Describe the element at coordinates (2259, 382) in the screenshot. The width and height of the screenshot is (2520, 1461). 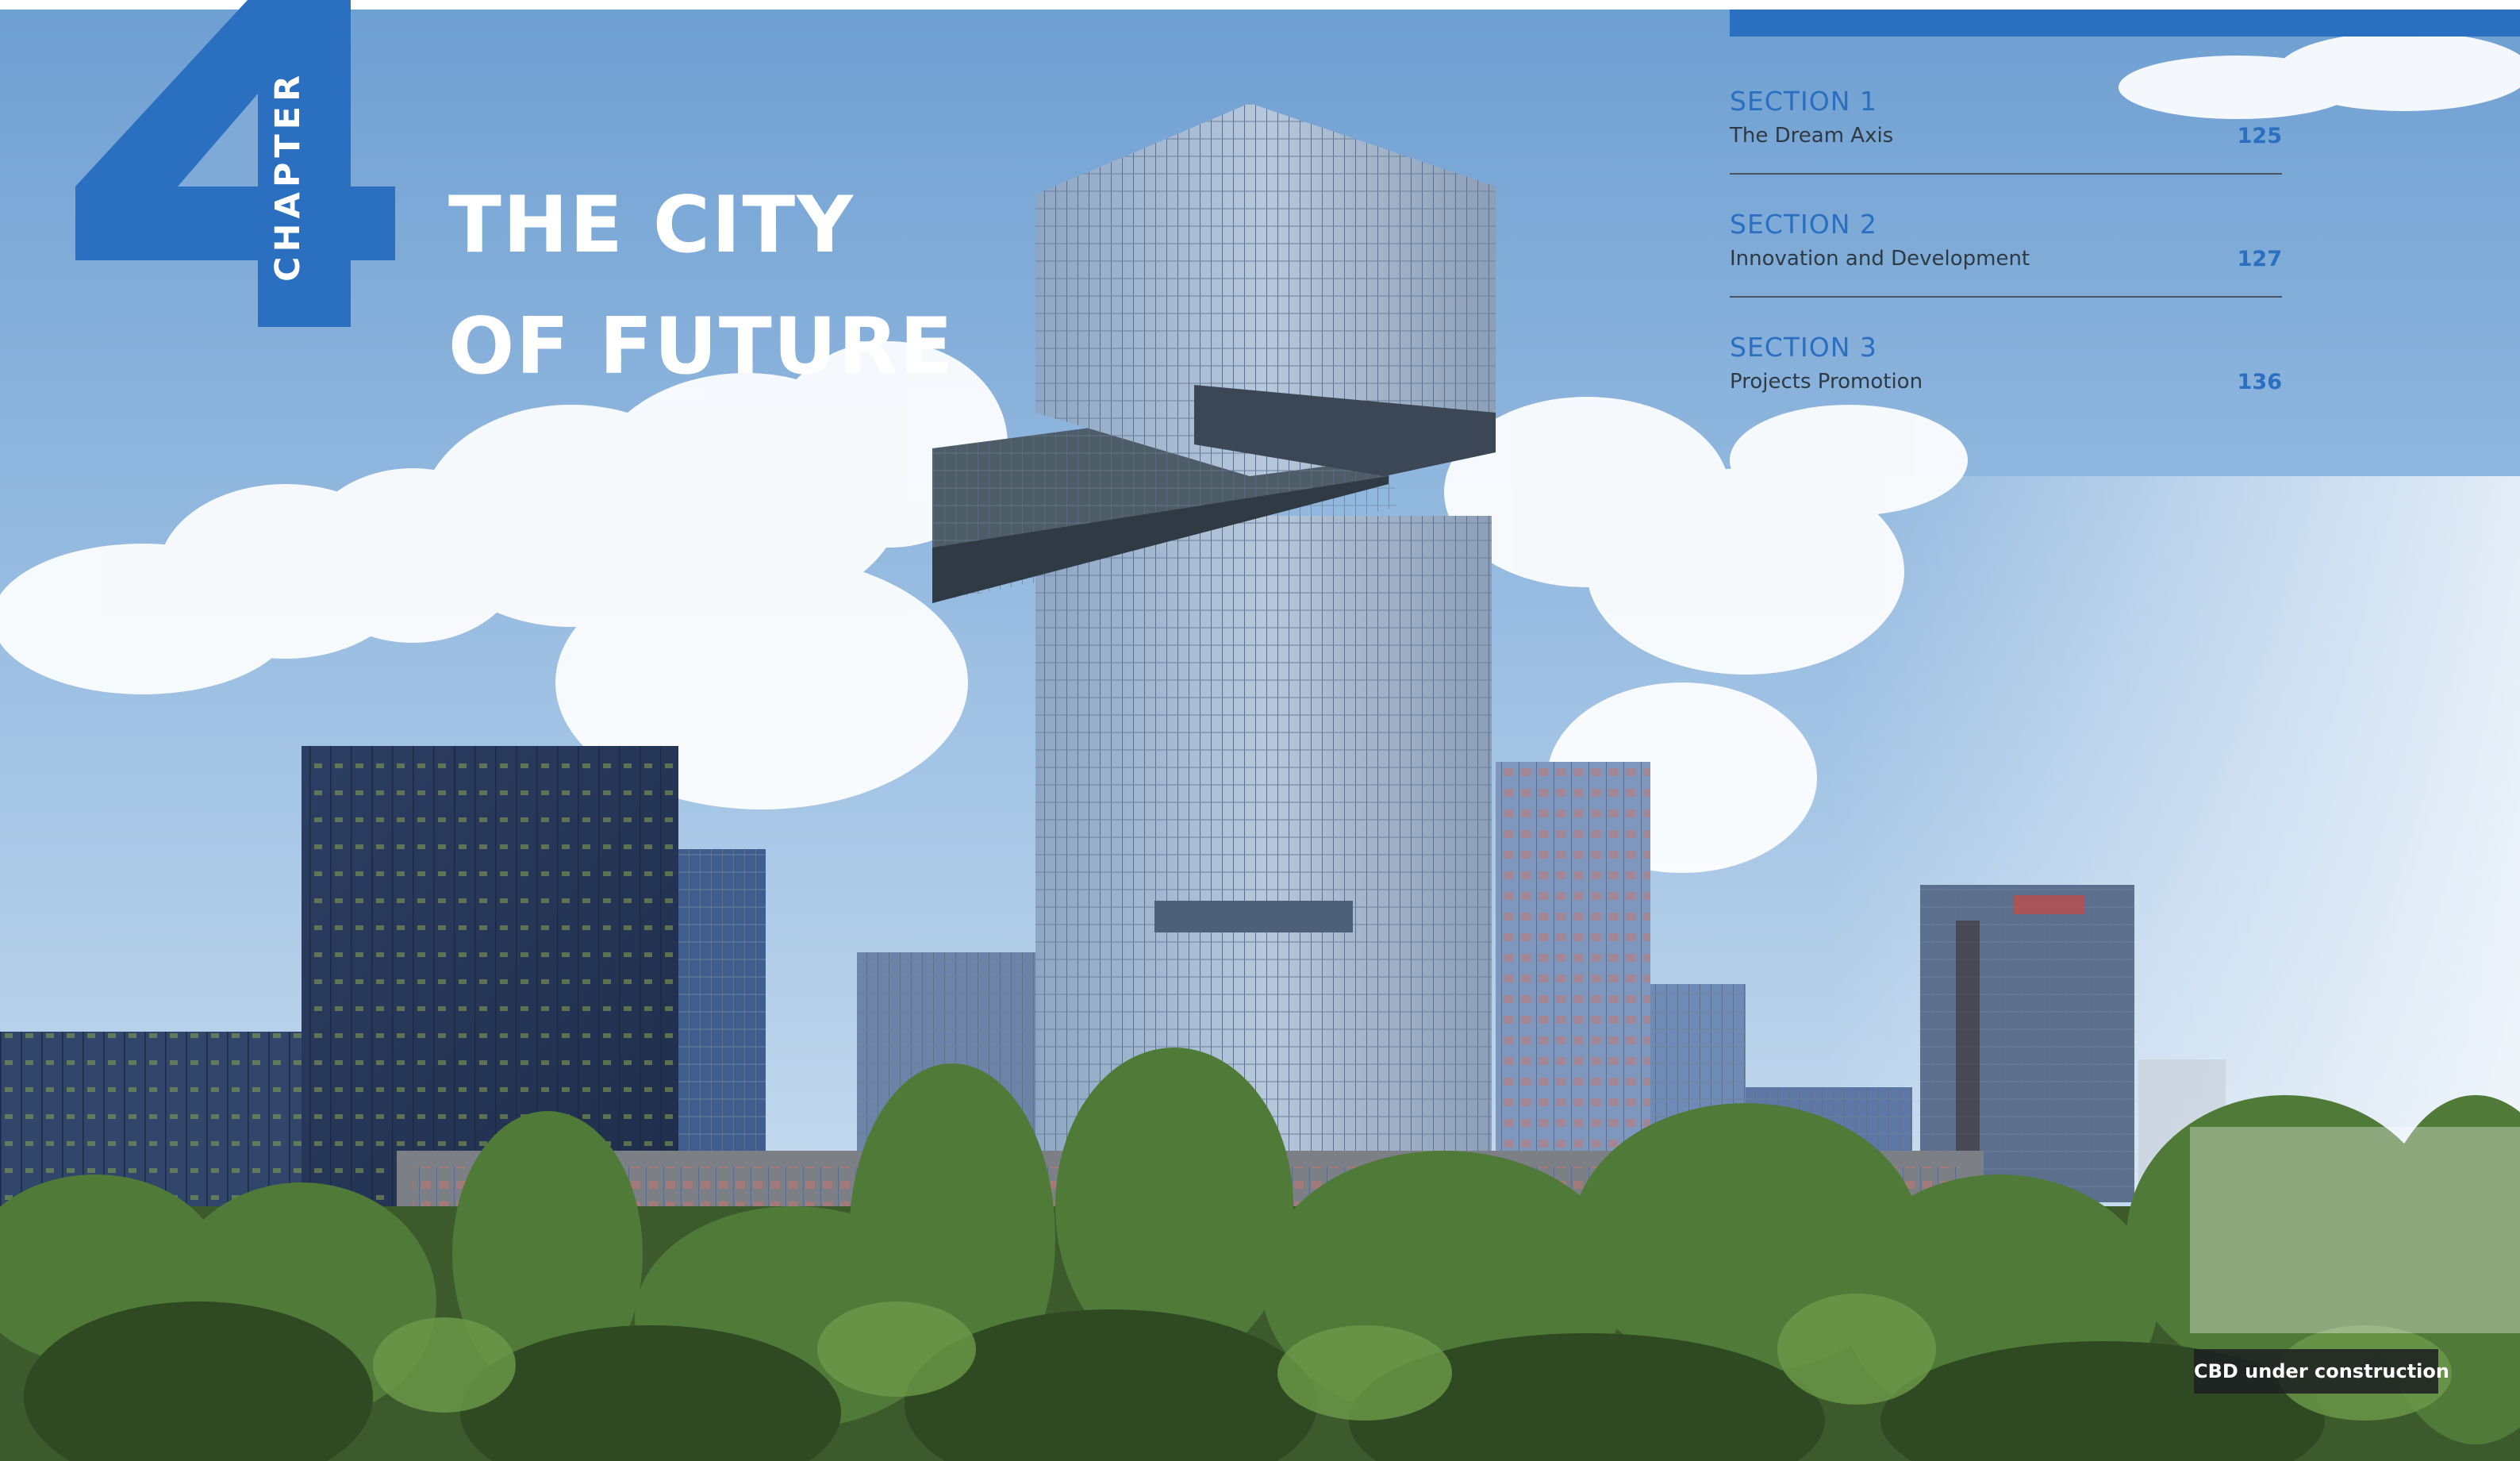
I see `toc-page-number: 136` at that location.